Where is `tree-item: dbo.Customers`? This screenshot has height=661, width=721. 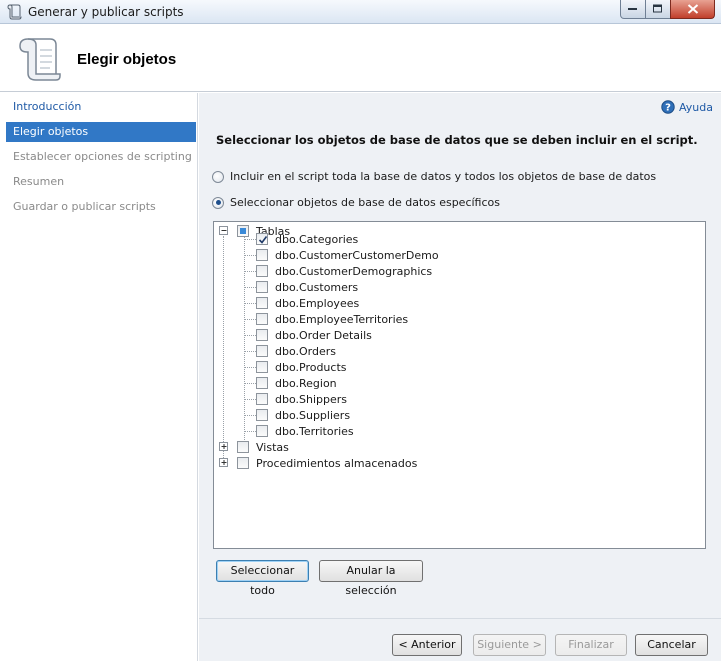 tree-item: dbo.Customers is located at coordinates (307, 287).